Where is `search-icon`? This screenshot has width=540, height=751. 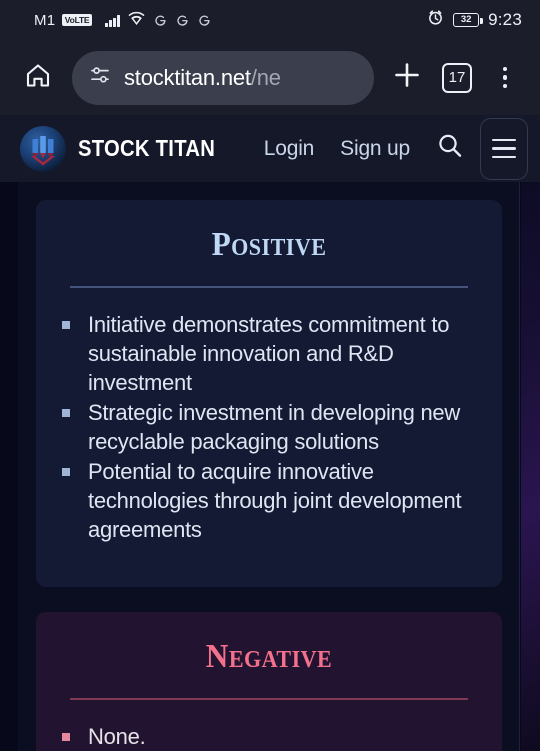 search-icon is located at coordinates (450, 148).